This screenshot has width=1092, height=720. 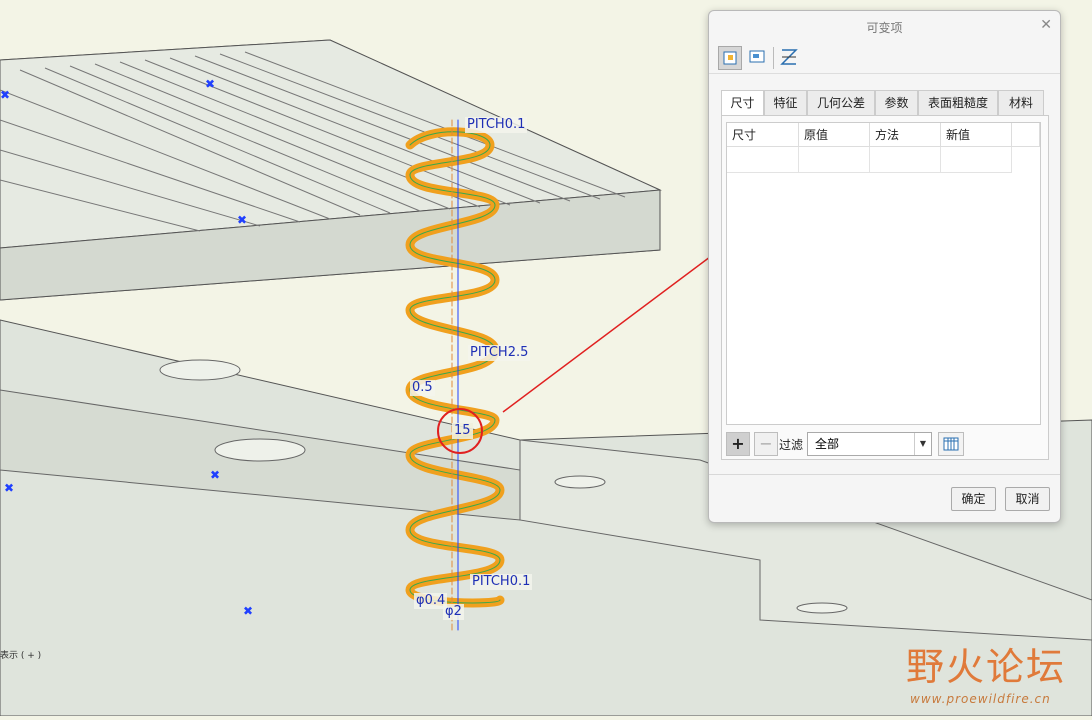 I want to click on close-icon: ✕, so click(x=1046, y=25).